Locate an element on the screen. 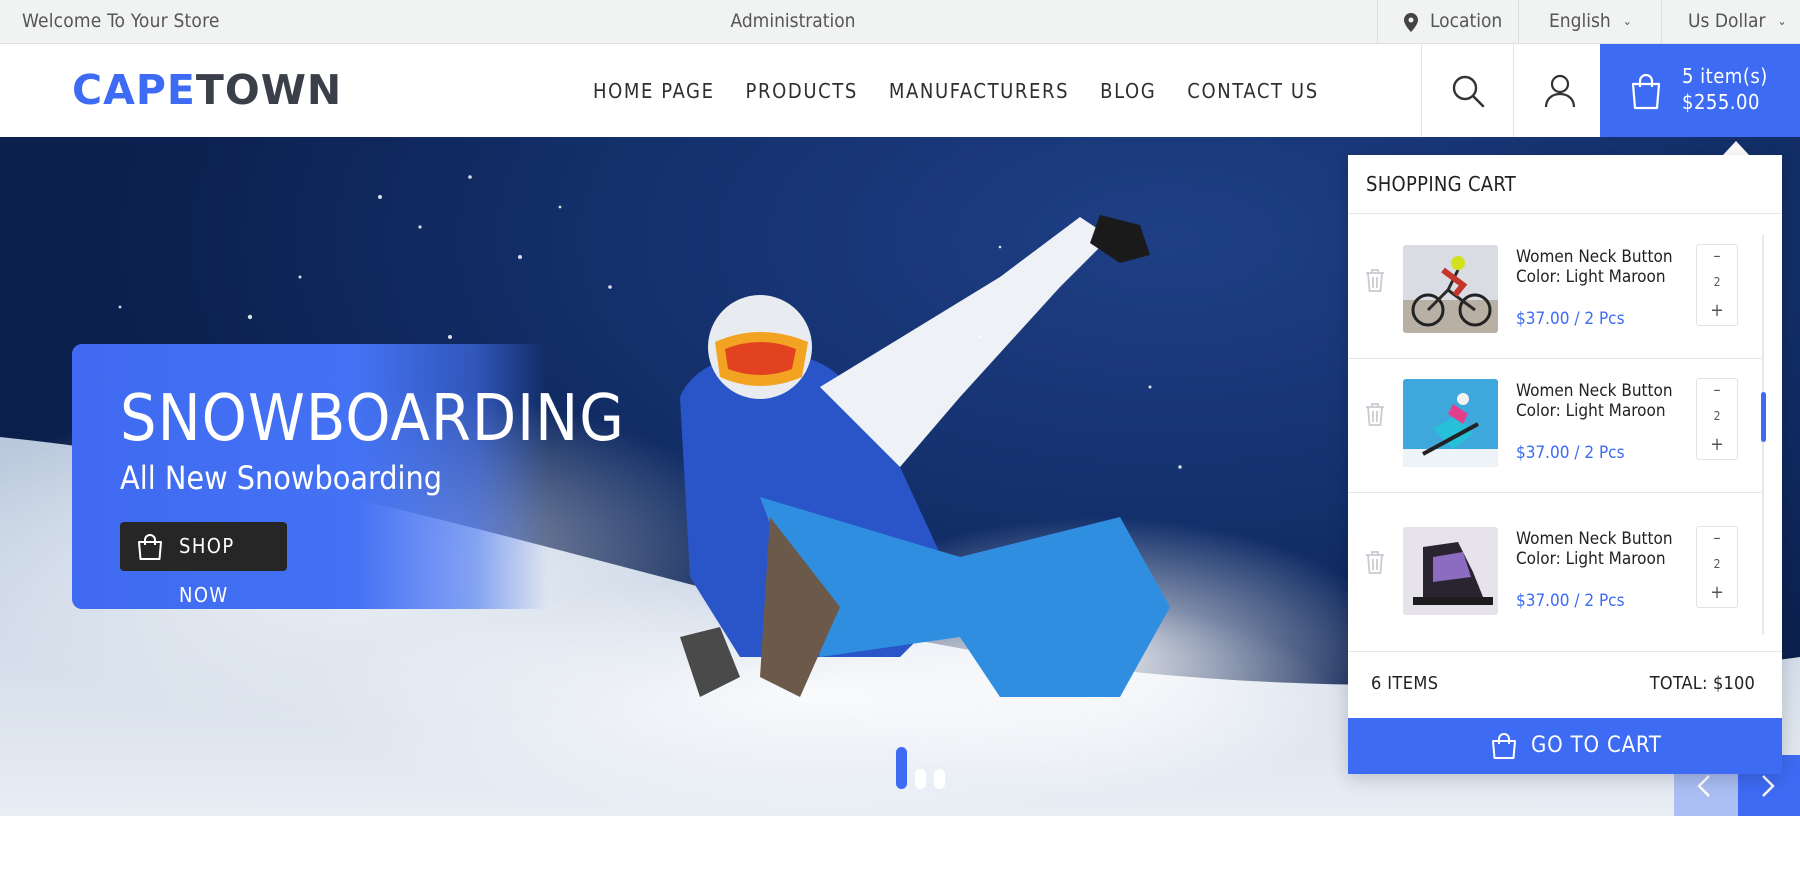  chevron-right-icon is located at coordinates (1768, 786).